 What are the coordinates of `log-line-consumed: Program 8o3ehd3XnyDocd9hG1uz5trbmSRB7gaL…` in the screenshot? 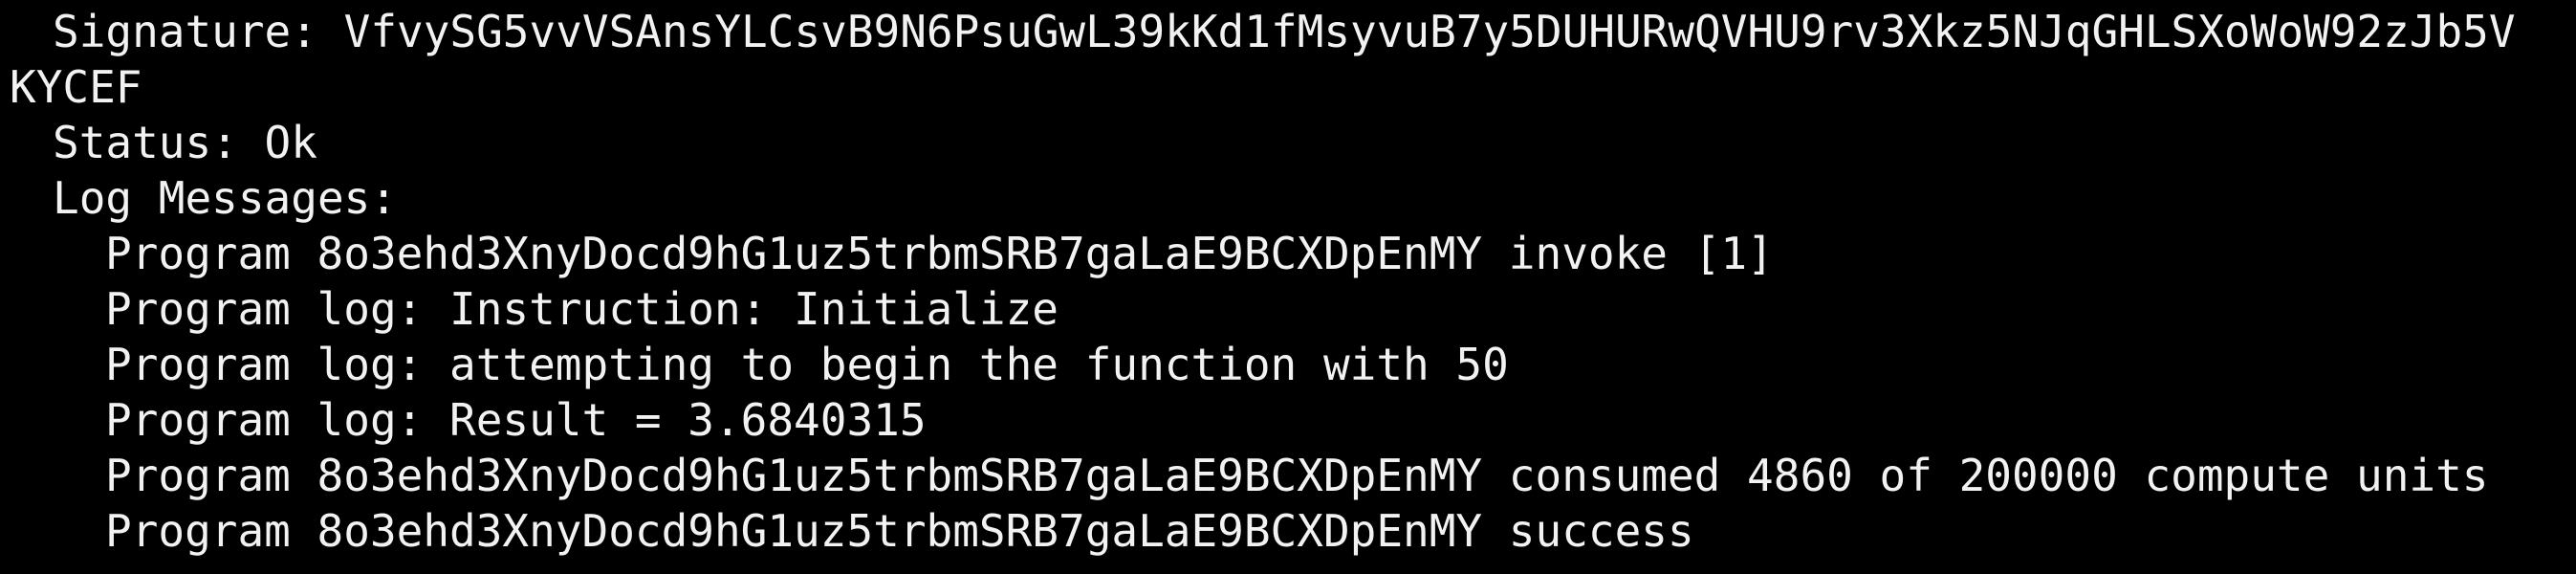 It's located at (1297, 475).